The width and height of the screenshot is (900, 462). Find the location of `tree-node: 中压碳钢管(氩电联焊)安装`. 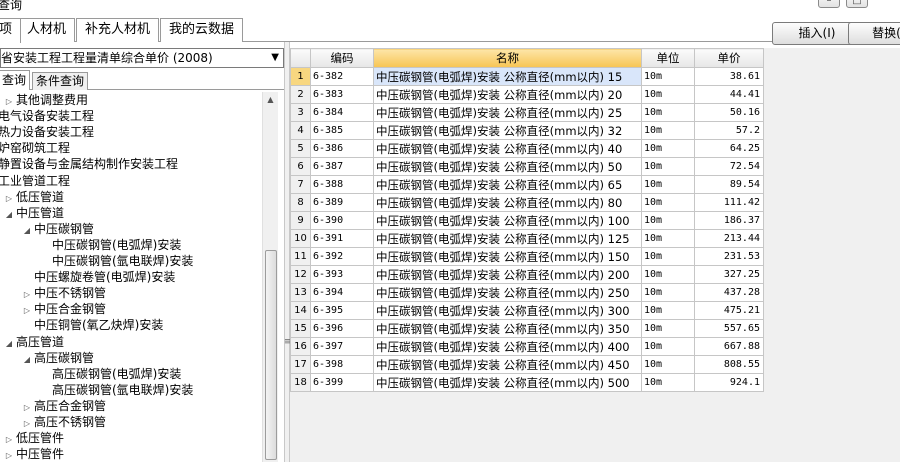

tree-node: 中压碳钢管(氩电联焊)安装 is located at coordinates (116, 261).